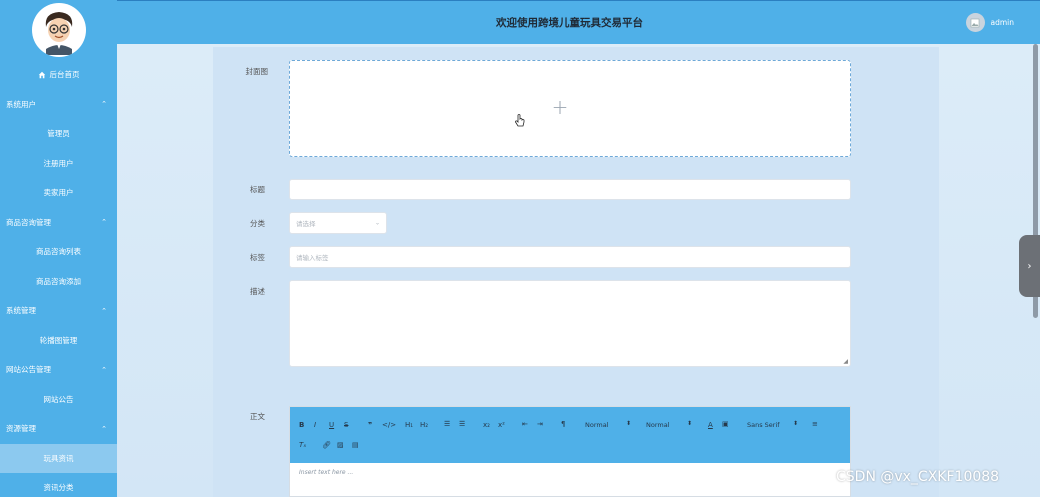  I want to click on tags-placeholder: 请输入标签, so click(312, 258).